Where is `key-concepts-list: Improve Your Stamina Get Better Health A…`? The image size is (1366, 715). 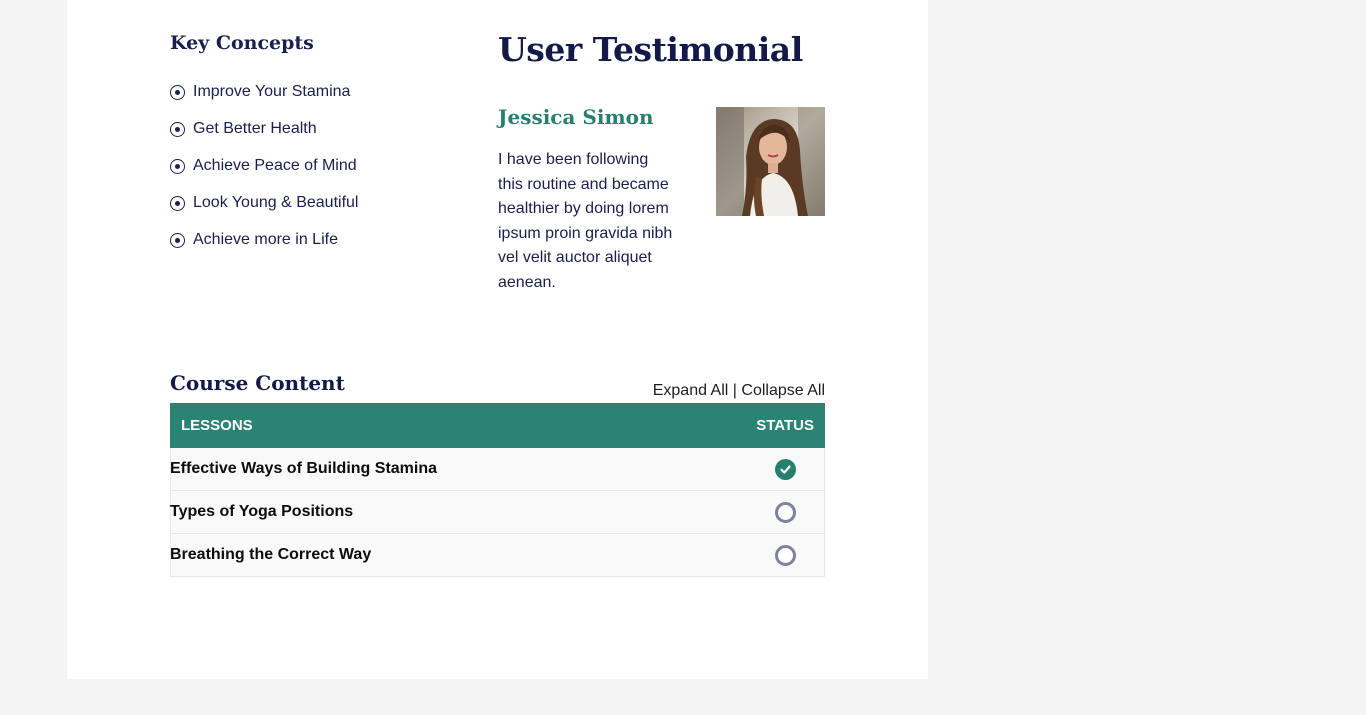
key-concepts-list: Improve Your Stamina Get Better Health A… is located at coordinates (264, 166).